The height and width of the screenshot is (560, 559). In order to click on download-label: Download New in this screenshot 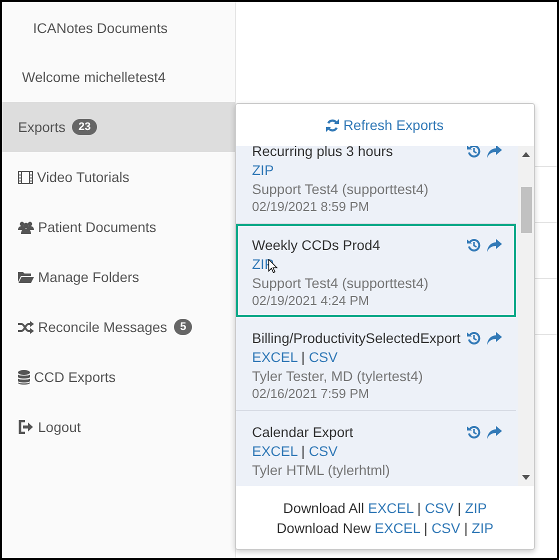, I will do `click(323, 528)`.